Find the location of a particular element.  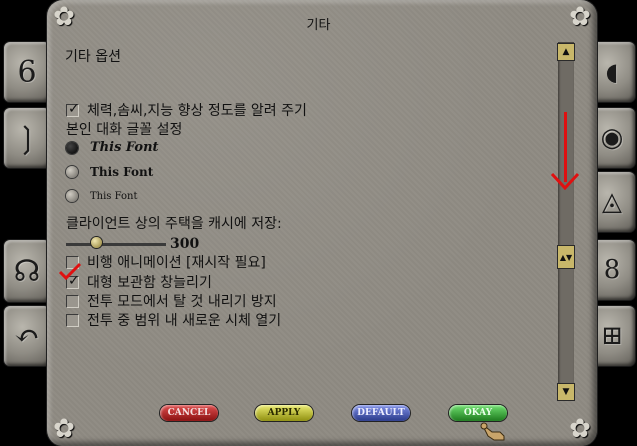

apply-button: APPLY is located at coordinates (284, 413).